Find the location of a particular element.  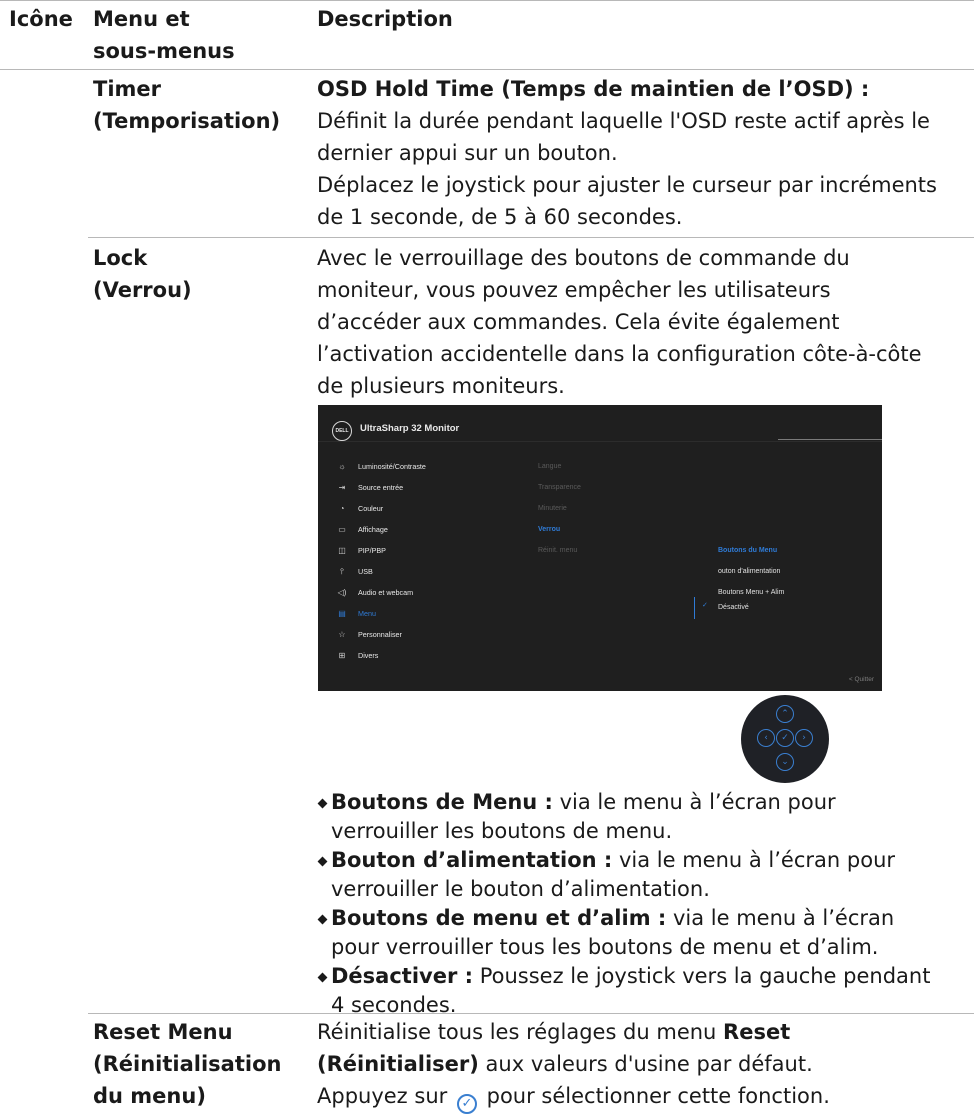

chevron-left-icon: ‹ is located at coordinates (766, 738).